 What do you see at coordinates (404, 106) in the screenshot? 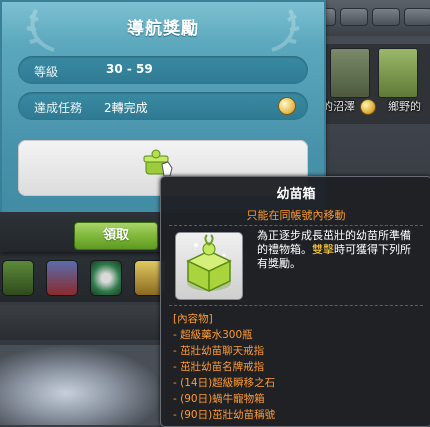
I see `map-label: 鄉野的` at bounding box center [404, 106].